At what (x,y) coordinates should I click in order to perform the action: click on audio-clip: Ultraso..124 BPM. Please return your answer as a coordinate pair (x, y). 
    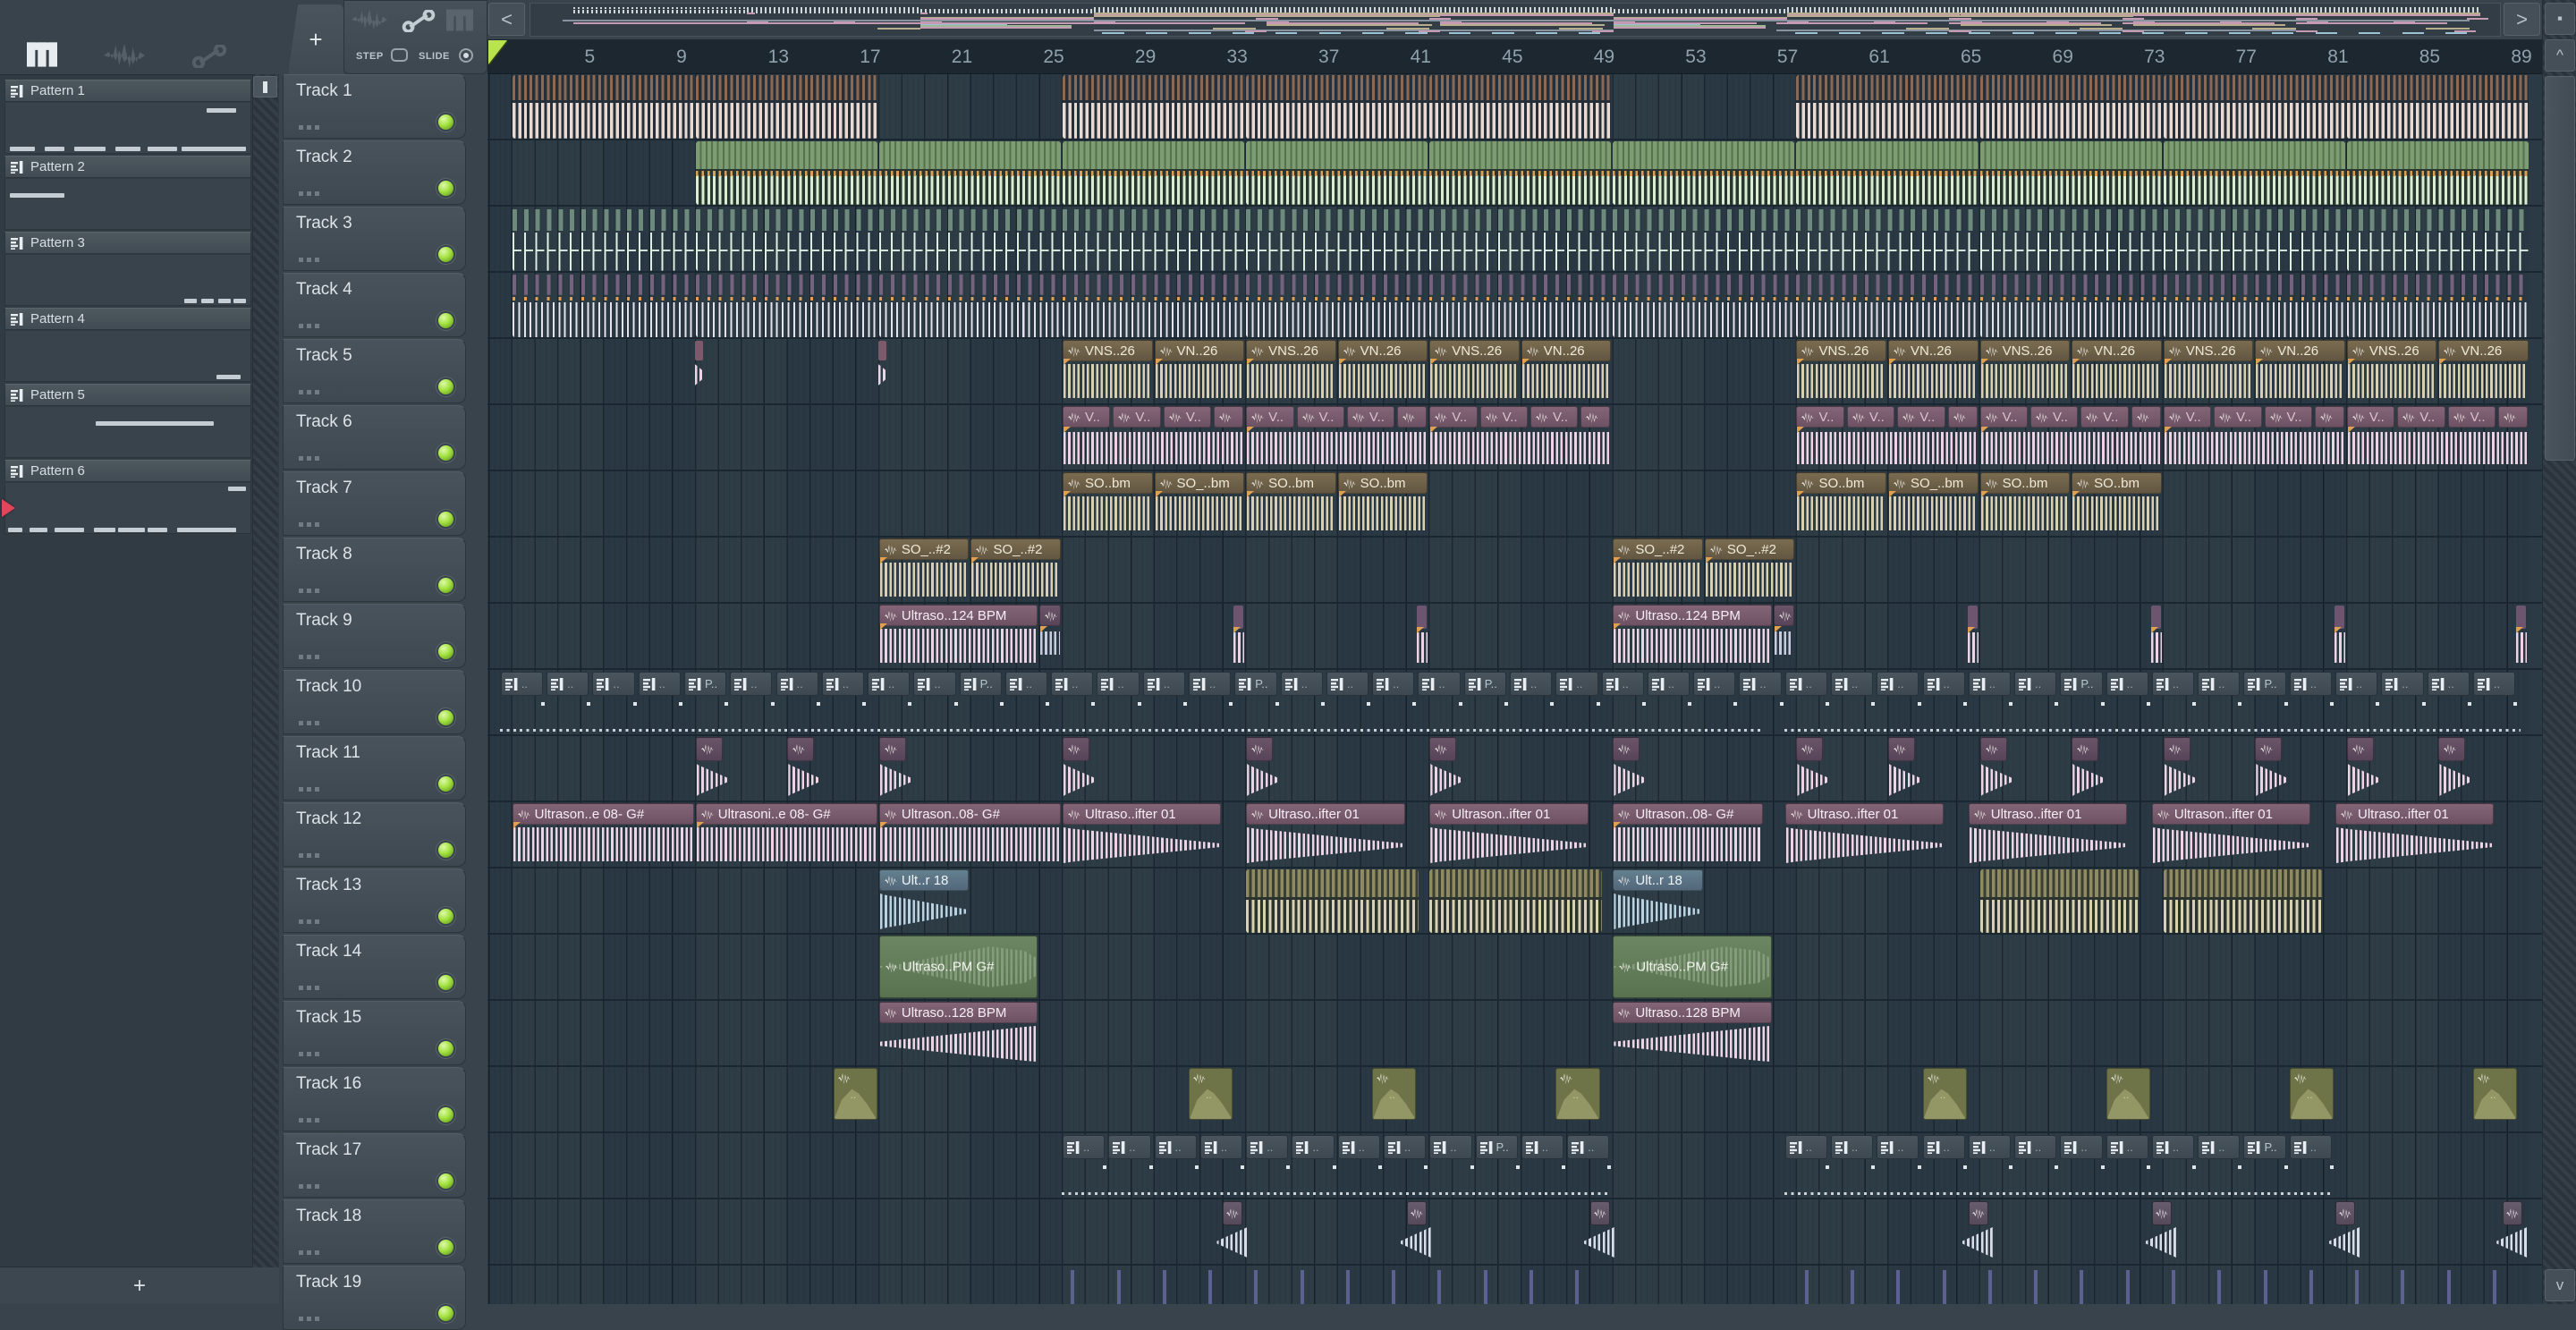
    Looking at the image, I should click on (1692, 637).